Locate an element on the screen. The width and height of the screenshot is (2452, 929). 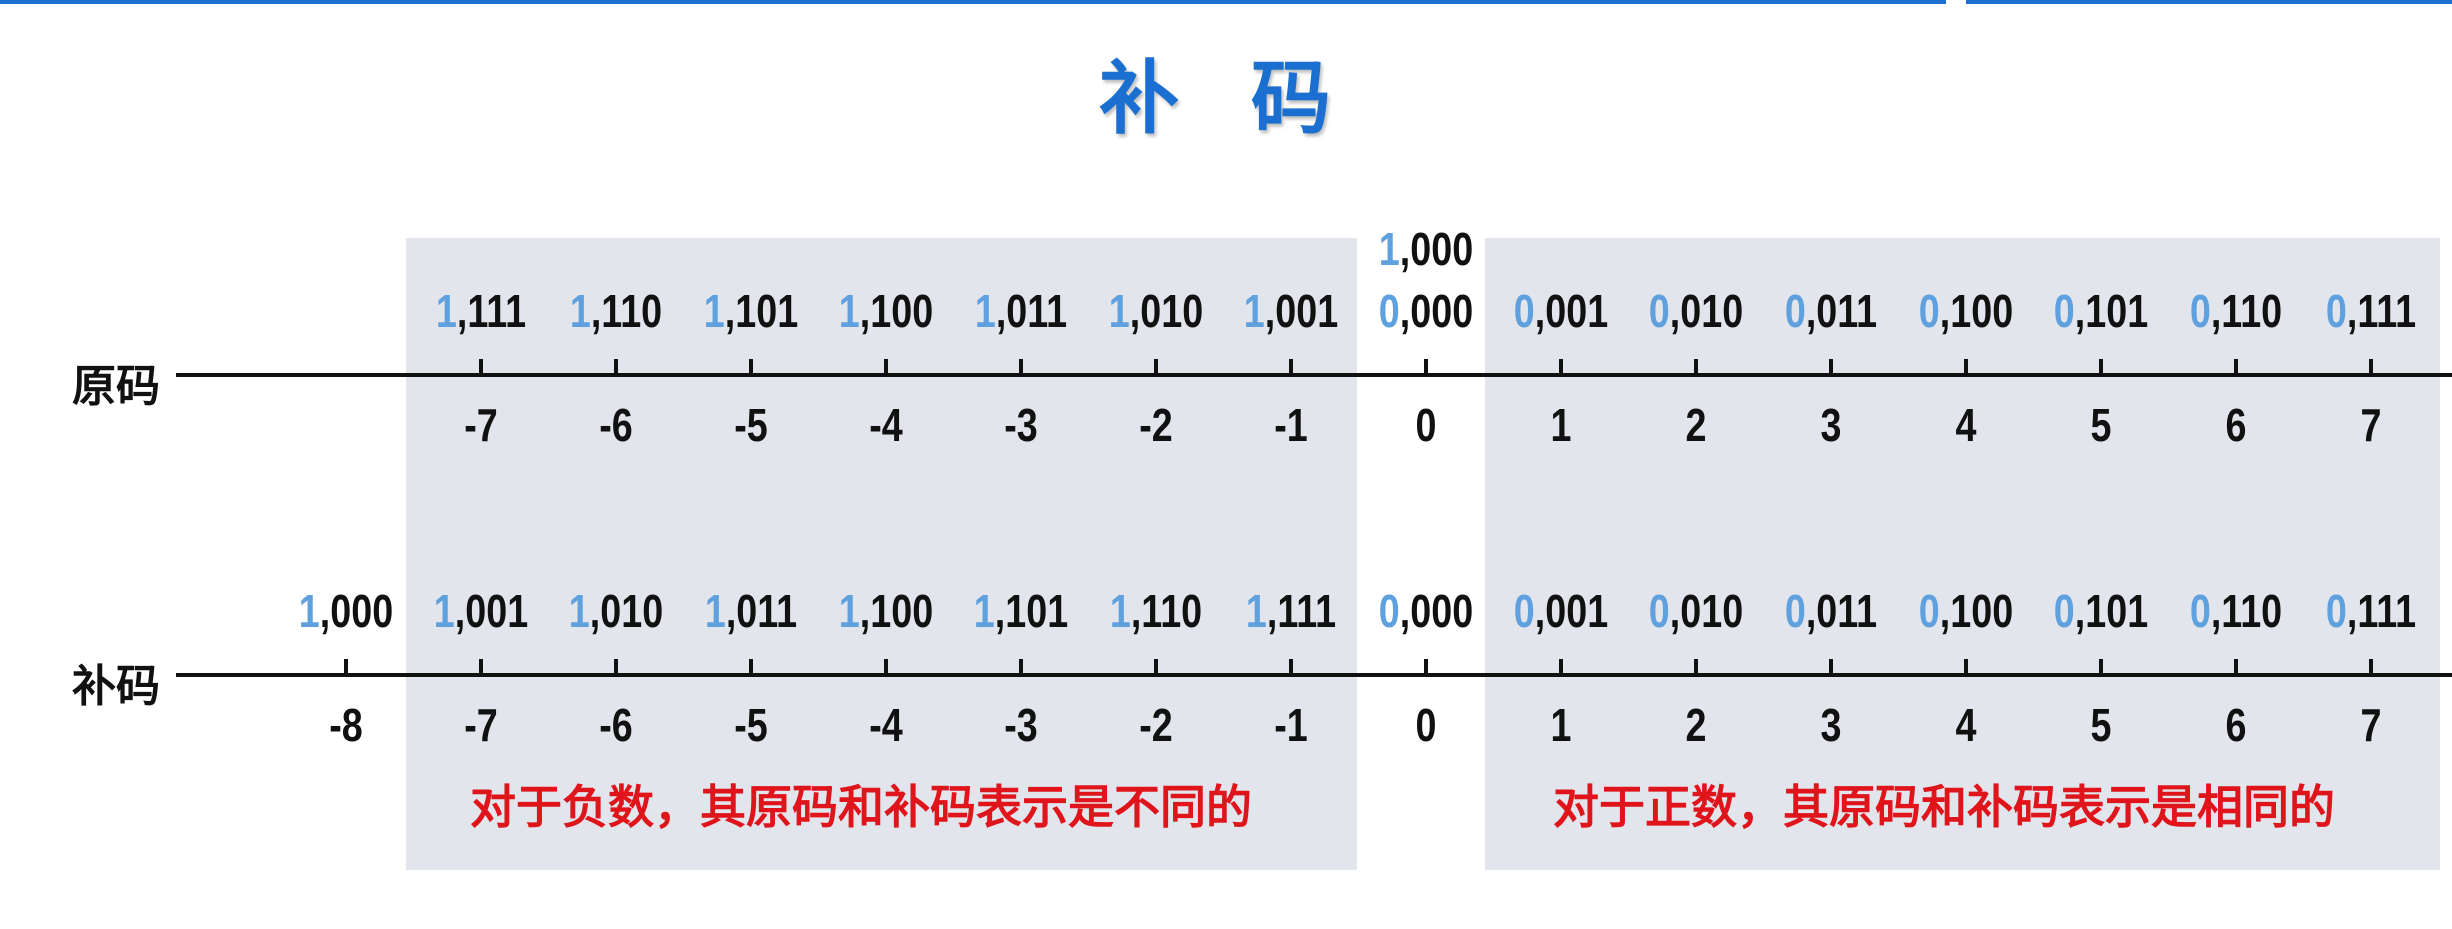
complement-number: 5 is located at coordinates (2101, 725).